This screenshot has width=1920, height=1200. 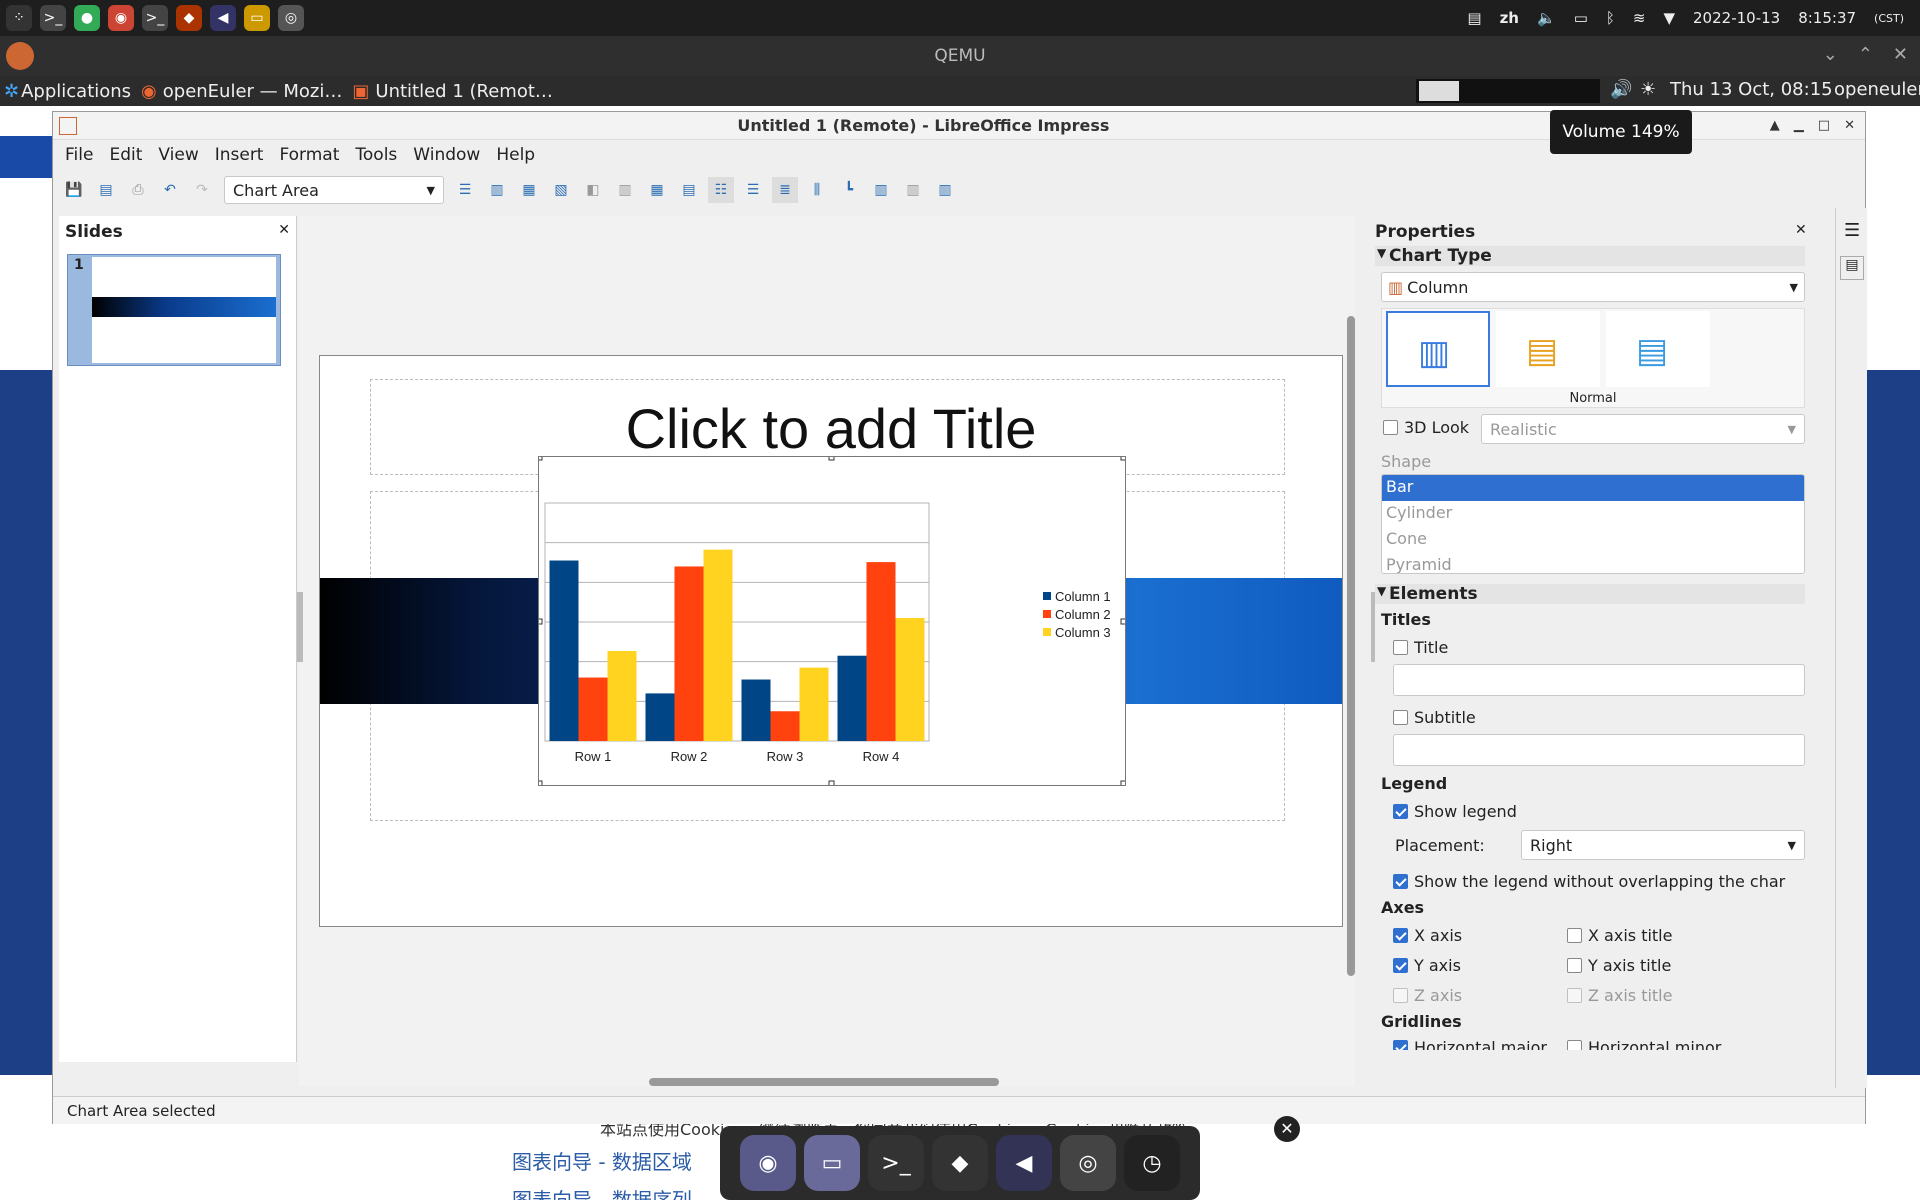 What do you see at coordinates (1639, 18) in the screenshot?
I see `wifi-icon: ≋` at bounding box center [1639, 18].